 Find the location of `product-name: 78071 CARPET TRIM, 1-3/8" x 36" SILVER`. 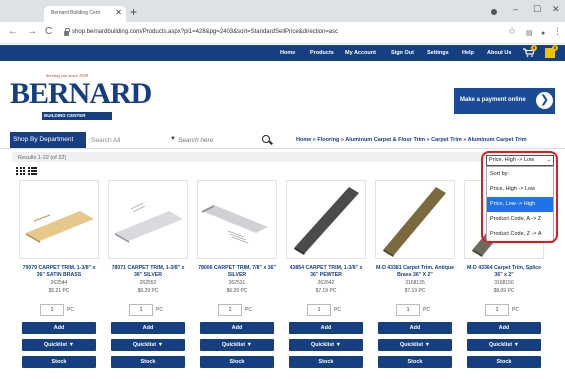

product-name: 78071 CARPET TRIM, 1-3/8" x 36" SILVER is located at coordinates (148, 272).